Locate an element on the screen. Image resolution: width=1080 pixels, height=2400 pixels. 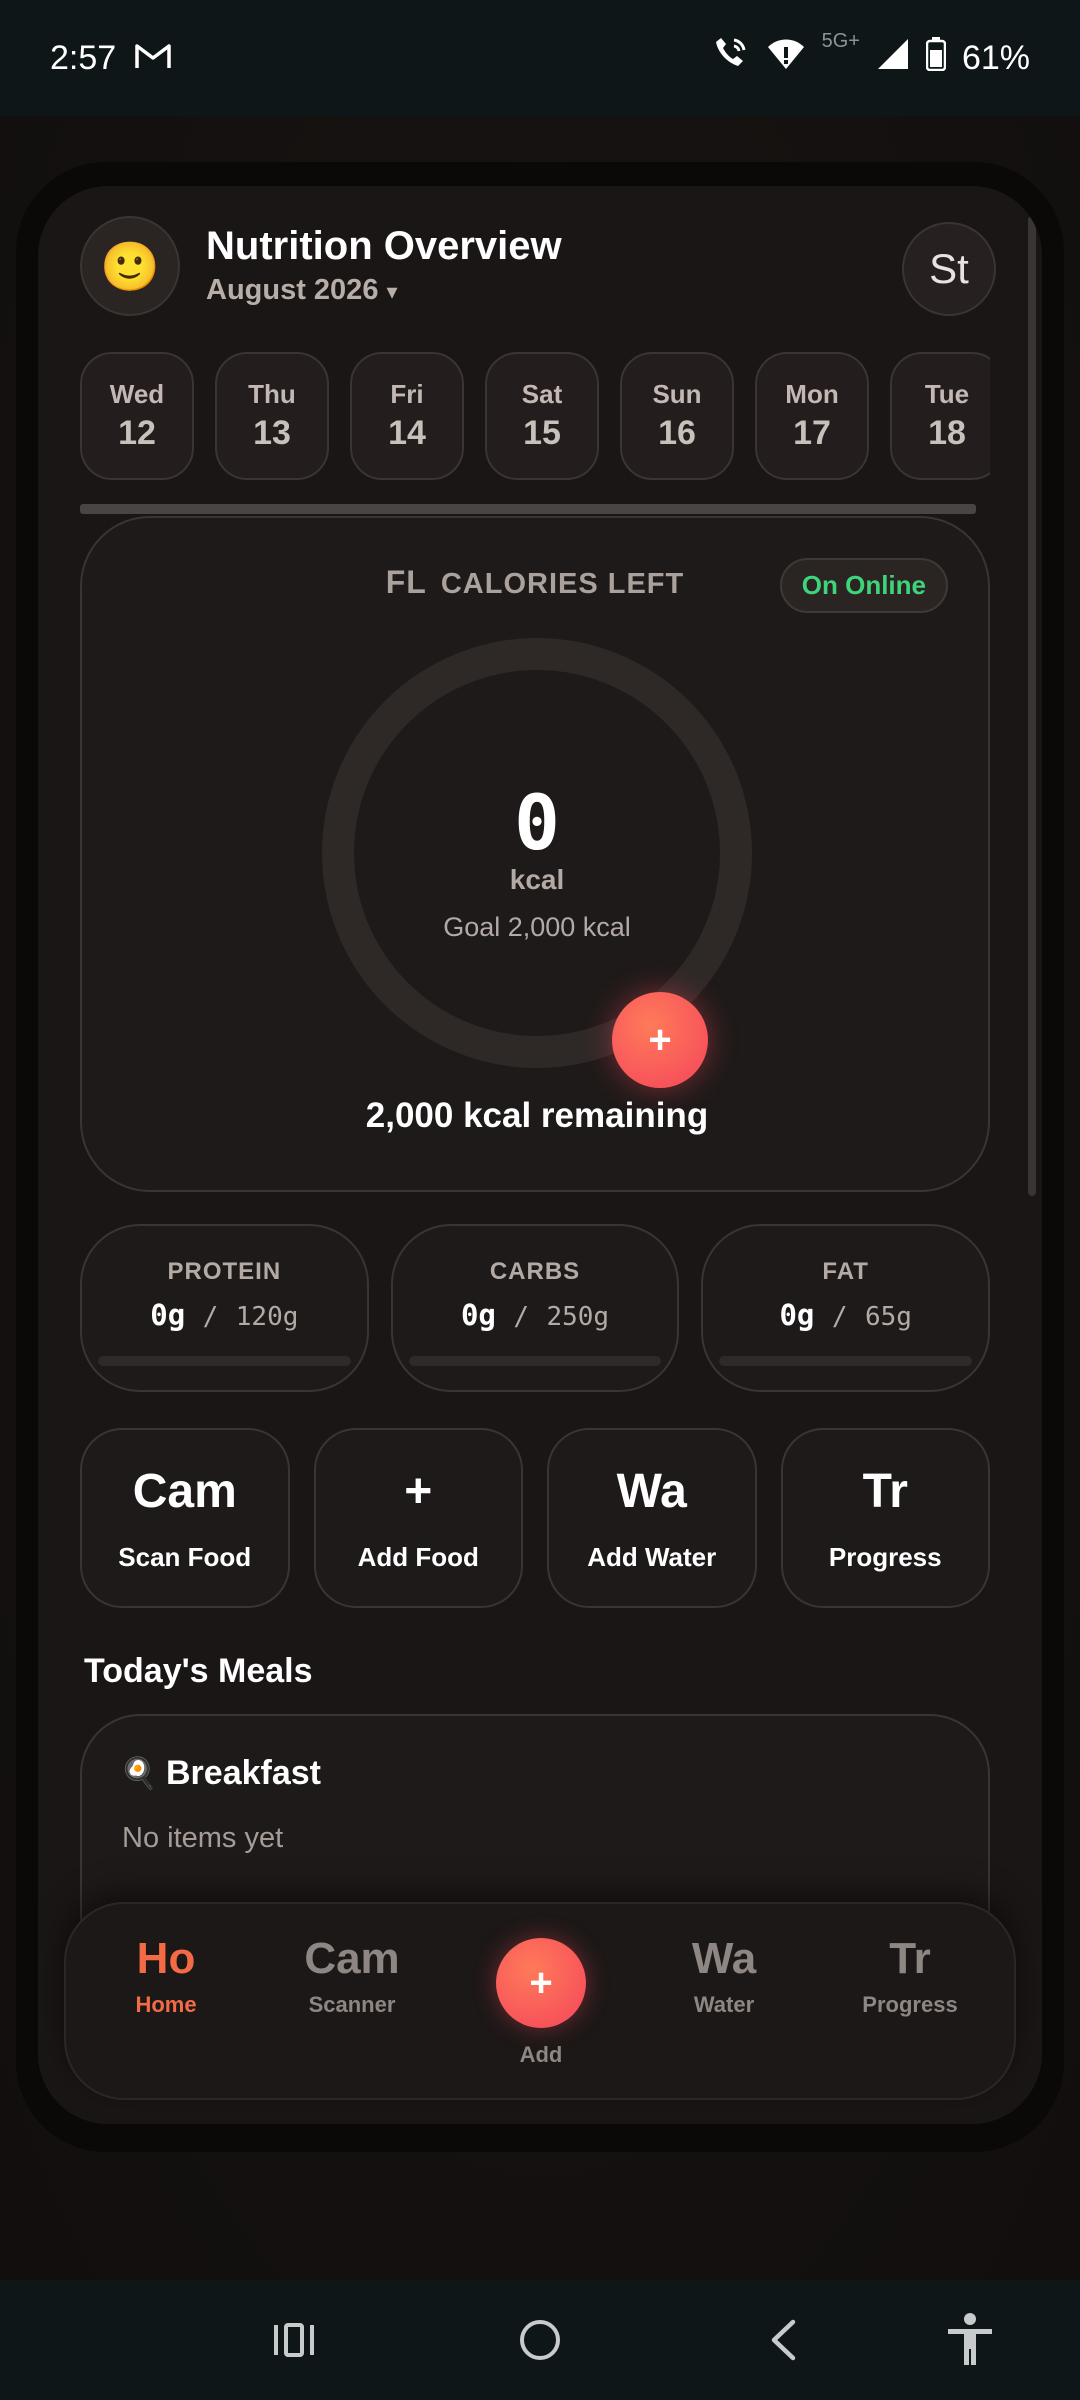
day-number: 12 is located at coordinates (137, 433).